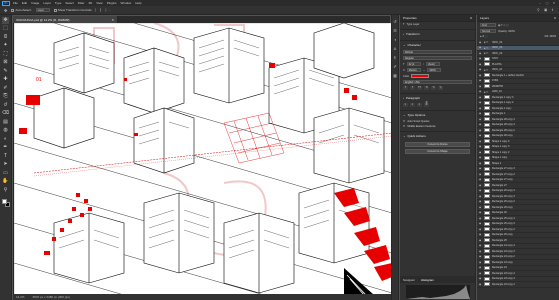  Describe the element at coordinates (433, 88) in the screenshot. I see `superscript-icon: T¹` at that location.